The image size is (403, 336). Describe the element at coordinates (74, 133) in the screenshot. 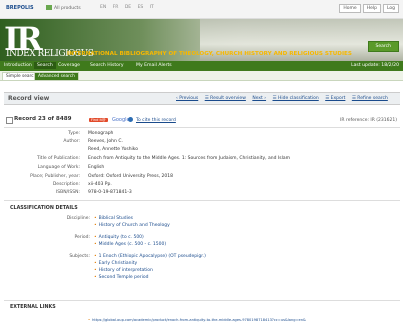

I see `field-label: Type:` at that location.